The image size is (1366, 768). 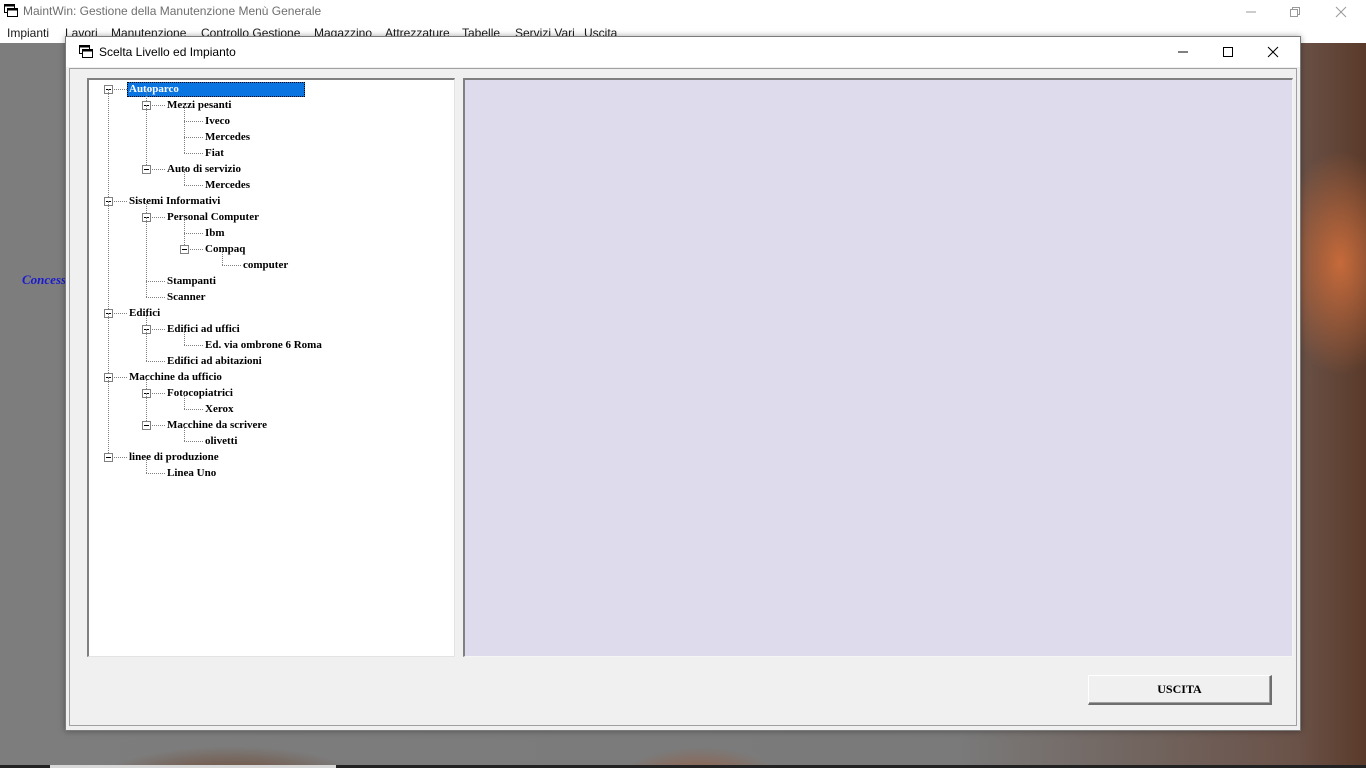 I want to click on app-close-button, so click(x=1341, y=11).